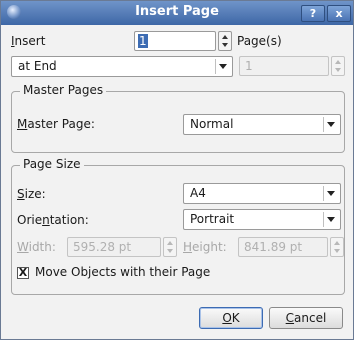 The image size is (354, 340). What do you see at coordinates (175, 41) in the screenshot?
I see `insert-count-input: 1` at bounding box center [175, 41].